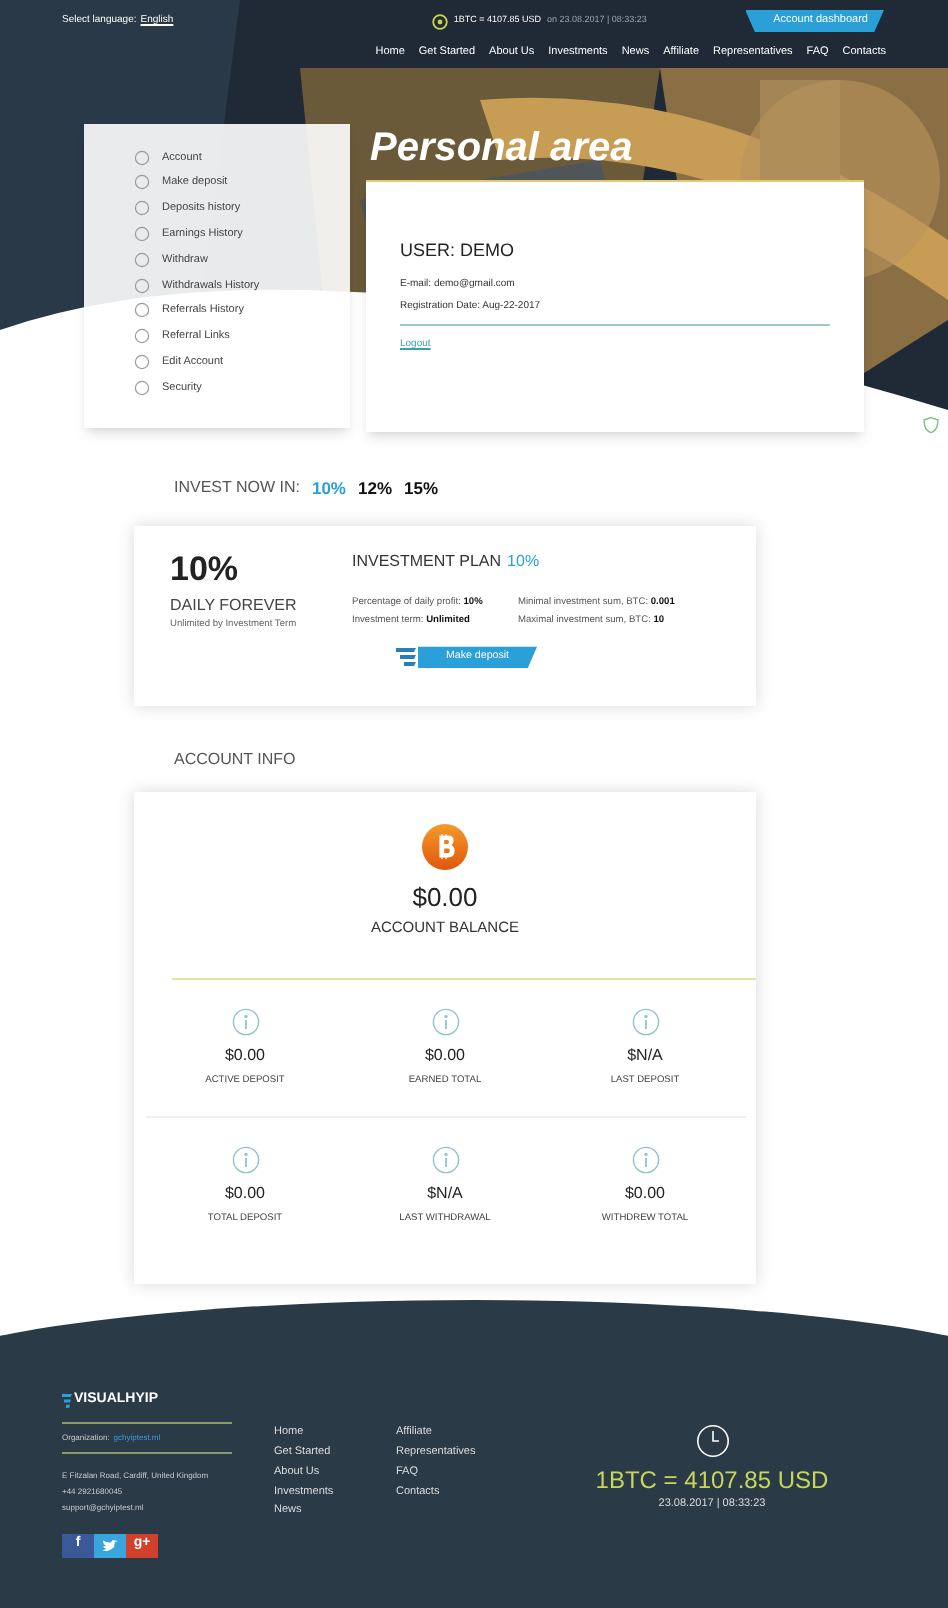  What do you see at coordinates (237, 488) in the screenshot?
I see `invest-label: INVEST NOW IN:` at bounding box center [237, 488].